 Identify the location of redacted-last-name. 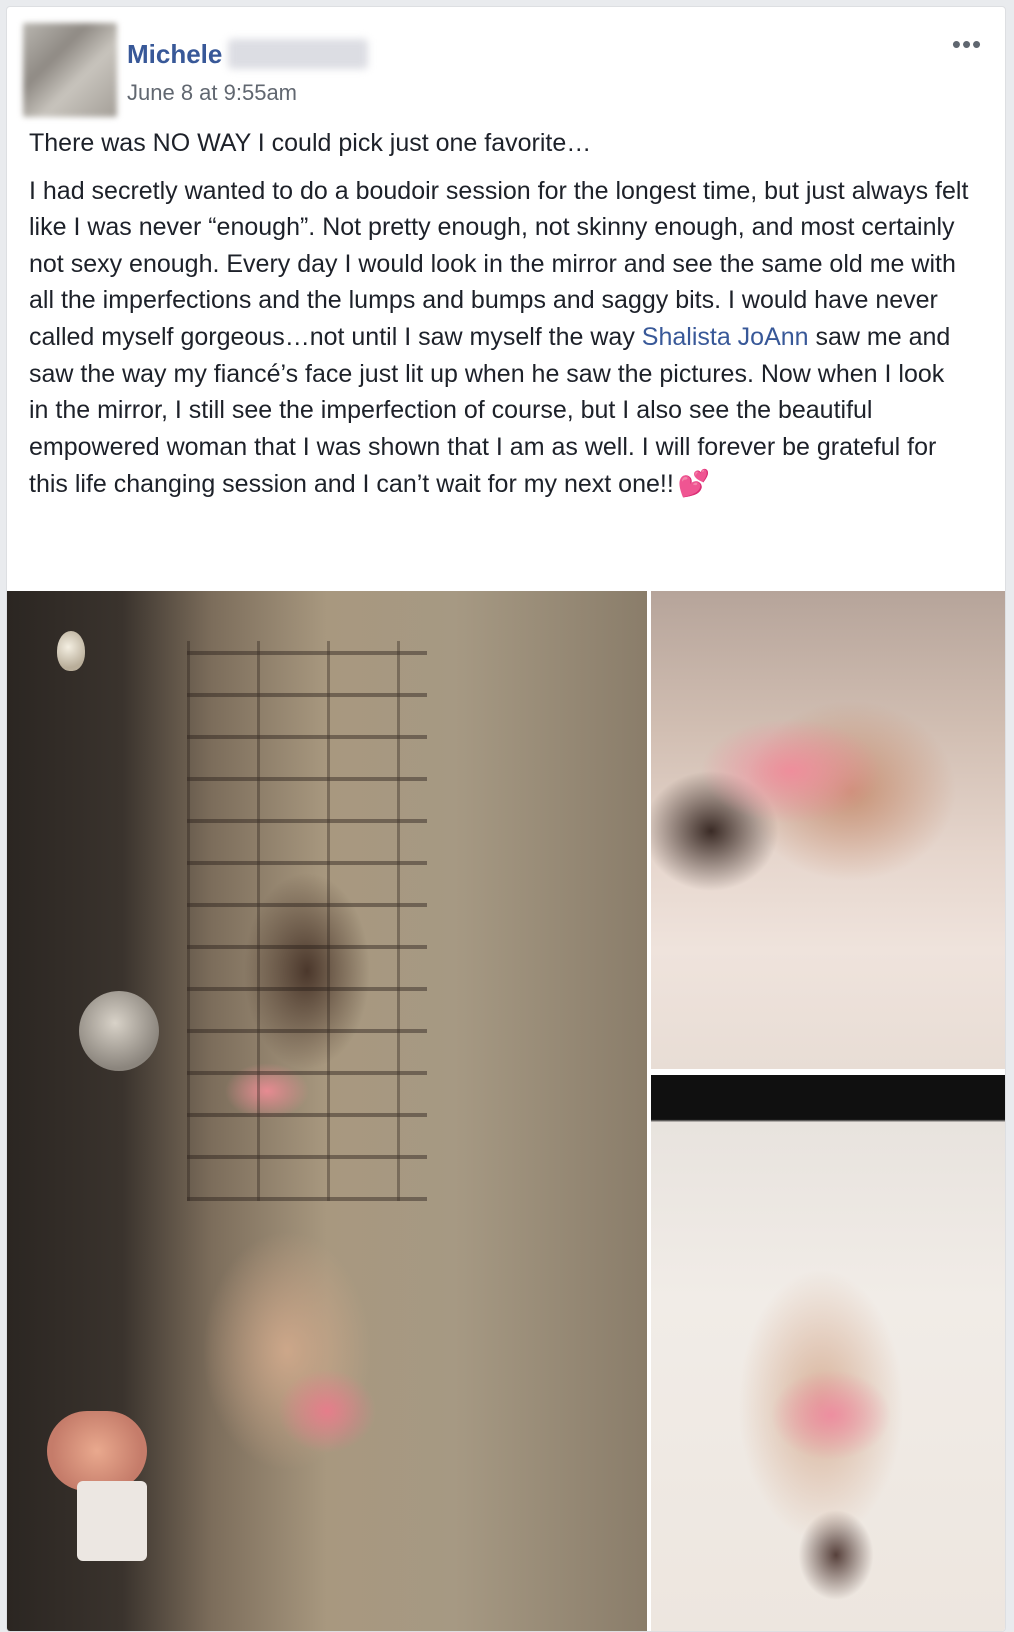
(298, 54).